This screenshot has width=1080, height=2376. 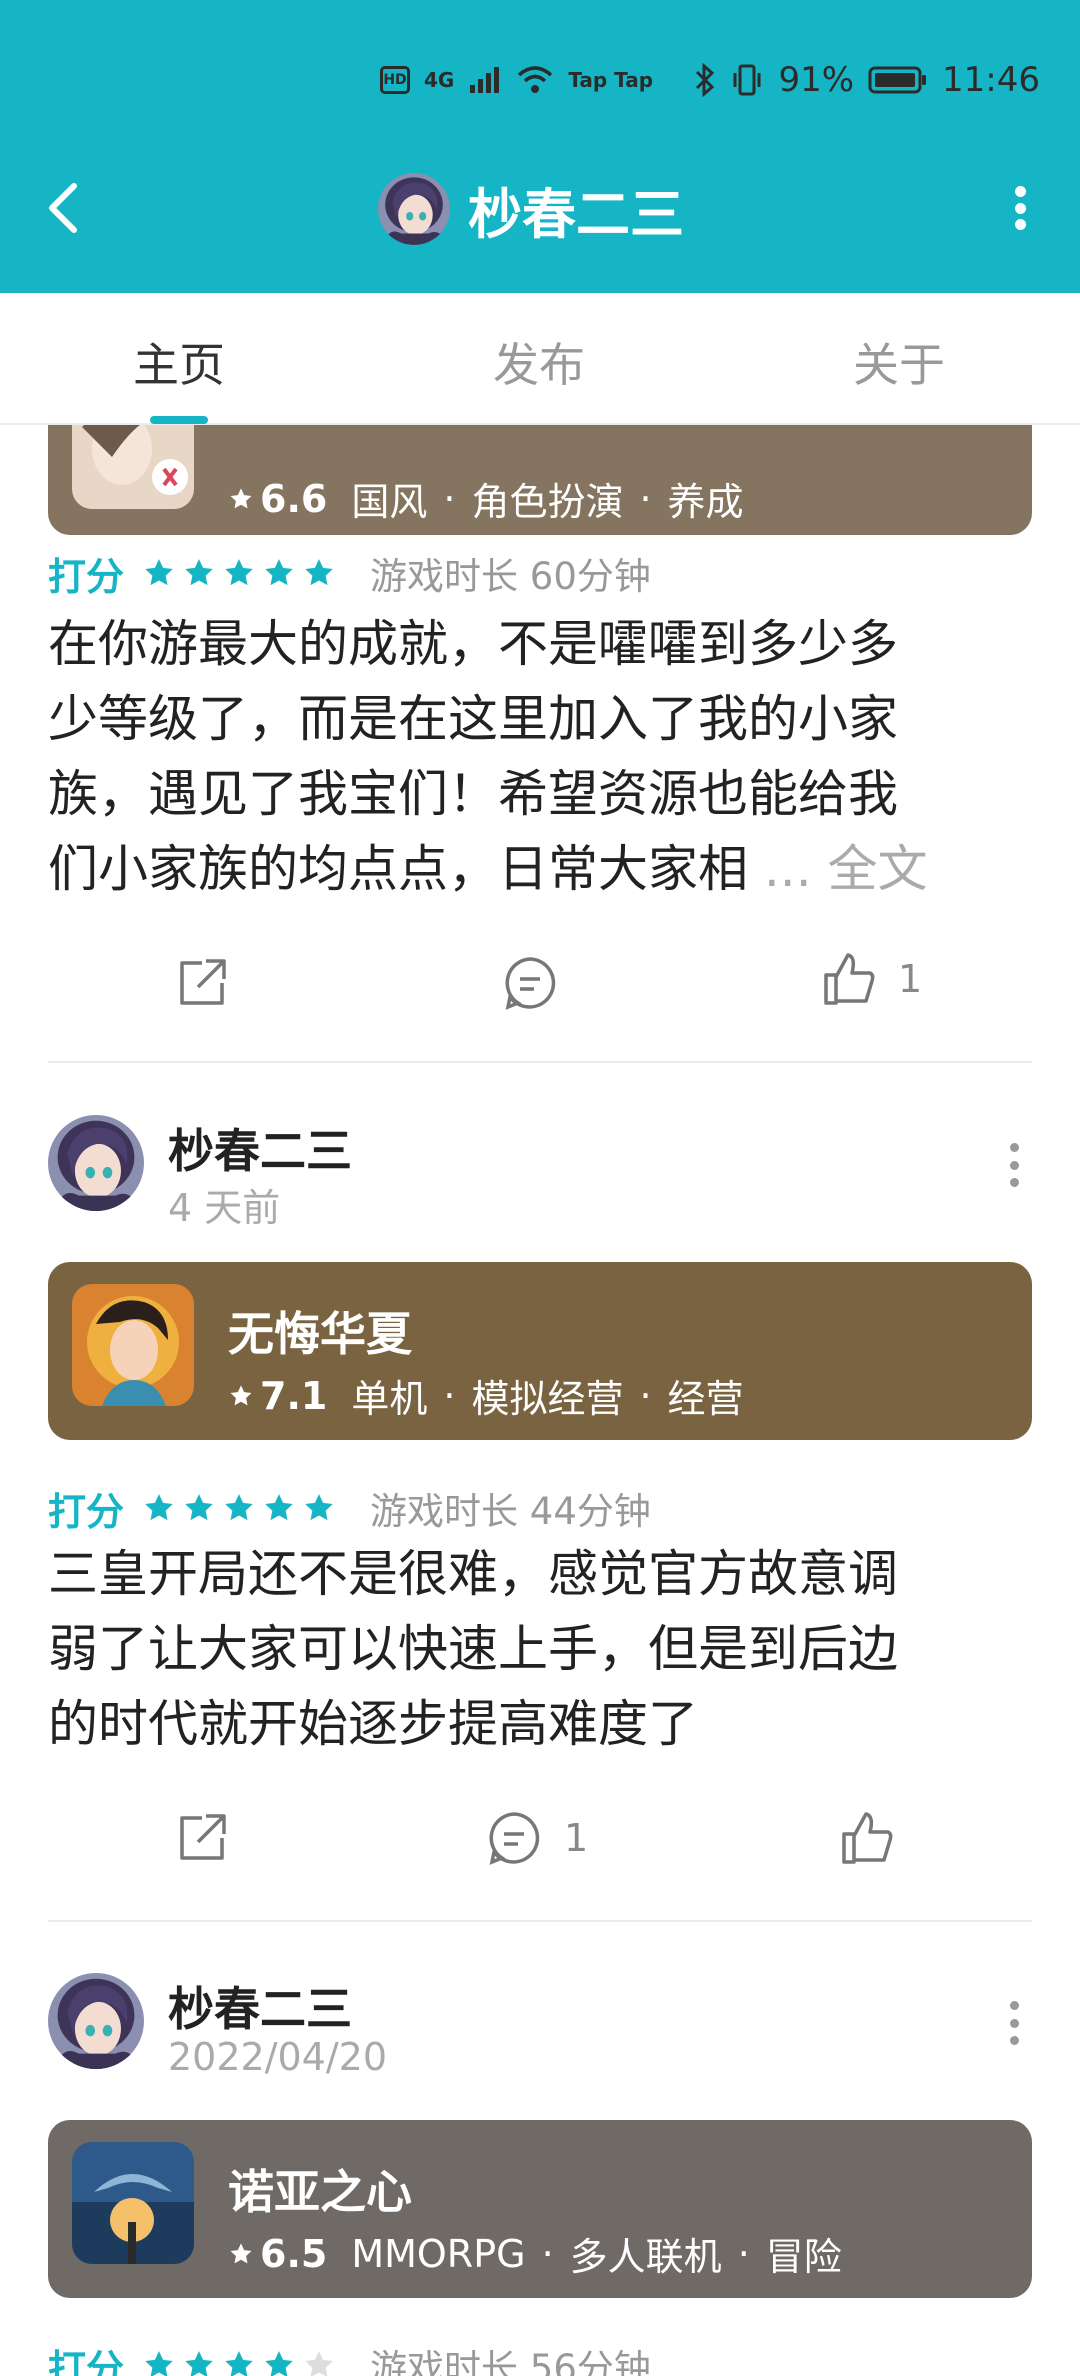 I want to click on rating-row: 打分 游戏时长 44分钟, so click(x=349, y=1508).